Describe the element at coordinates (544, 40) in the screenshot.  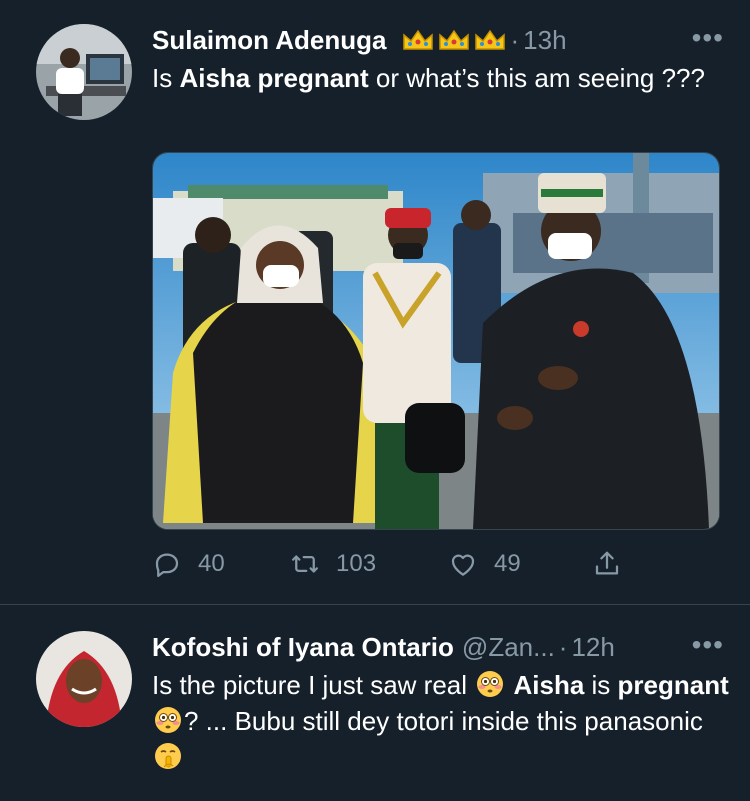
I see `timestamp: 13h` at that location.